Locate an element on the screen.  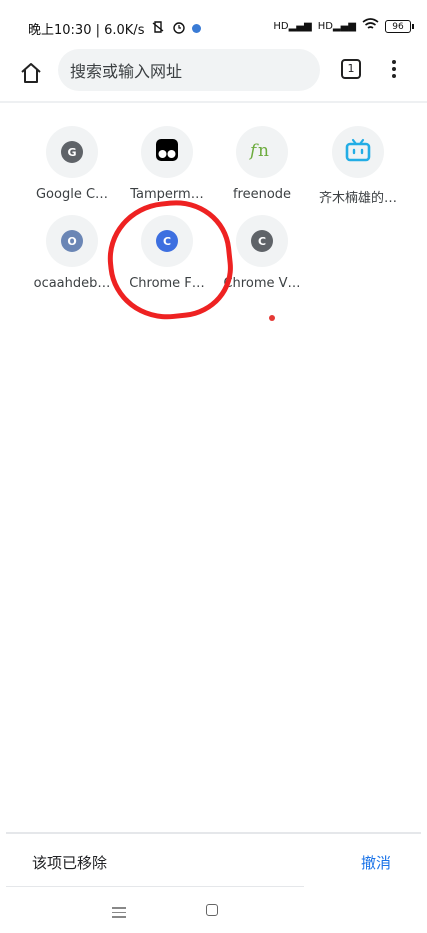
tile-freenode: f n freenode is located at coordinates (262, 164).